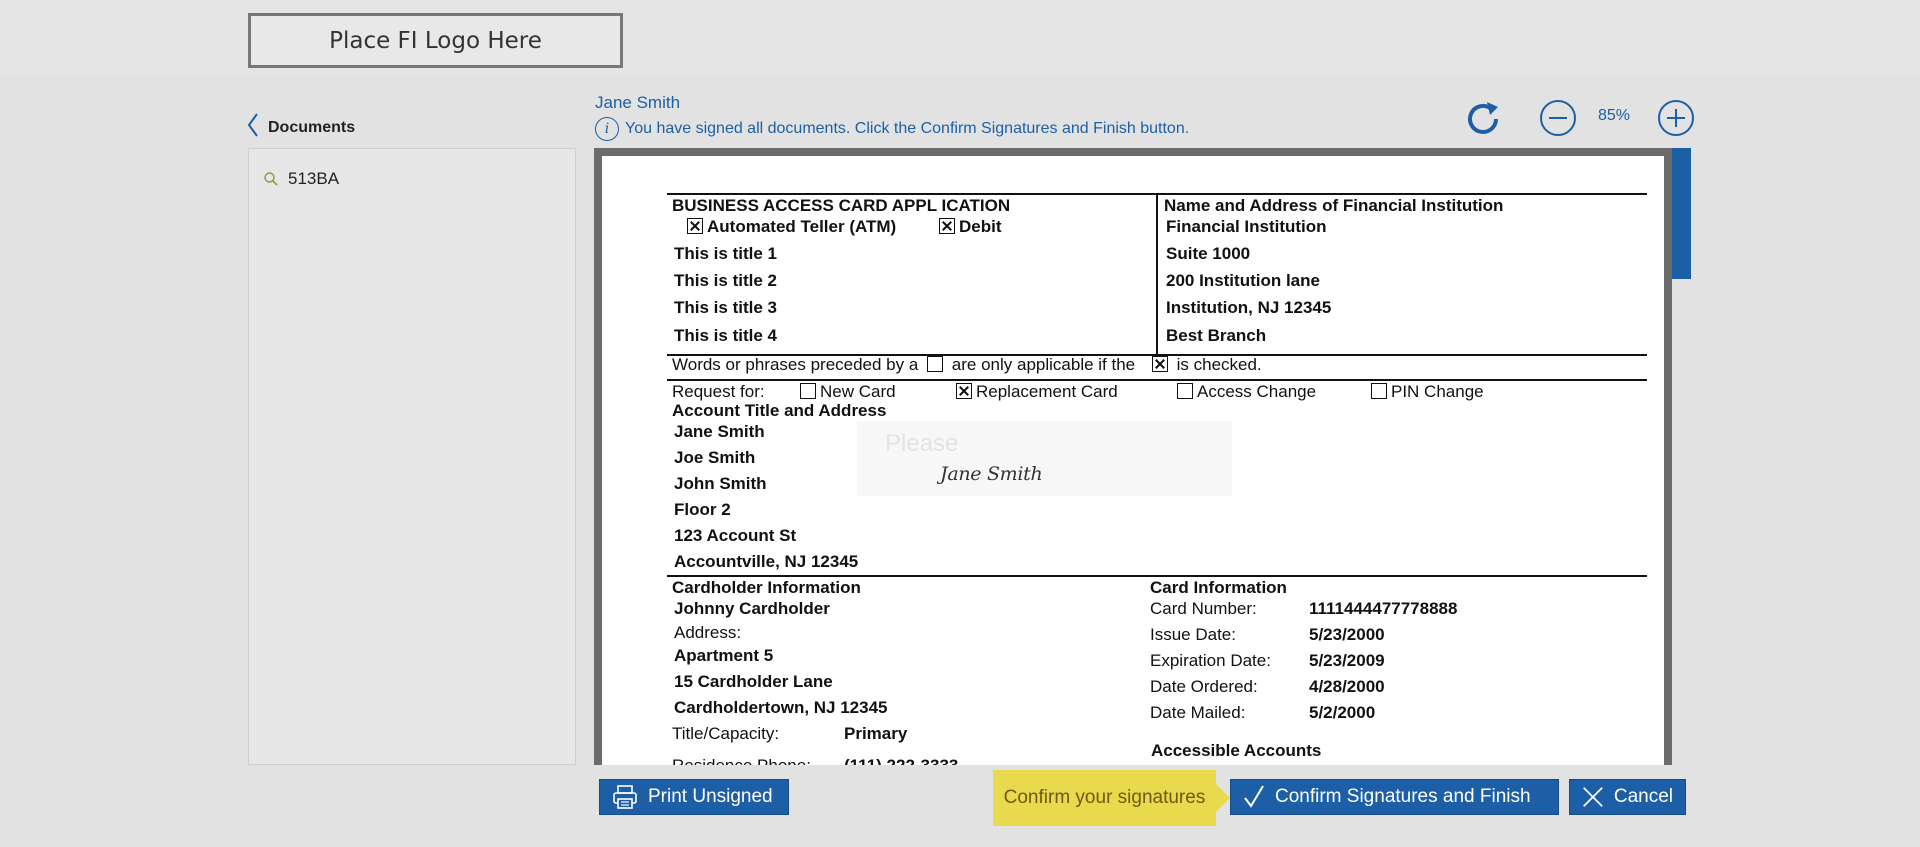 The width and height of the screenshot is (1920, 847). What do you see at coordinates (271, 179) in the screenshot?
I see `search-icon` at bounding box center [271, 179].